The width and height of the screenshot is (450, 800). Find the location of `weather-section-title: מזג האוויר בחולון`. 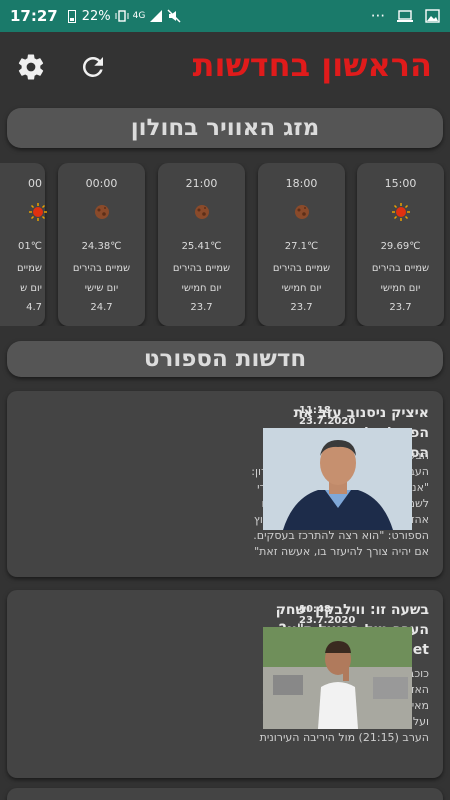

weather-section-title: מזג האוויר בחולון is located at coordinates (225, 128).